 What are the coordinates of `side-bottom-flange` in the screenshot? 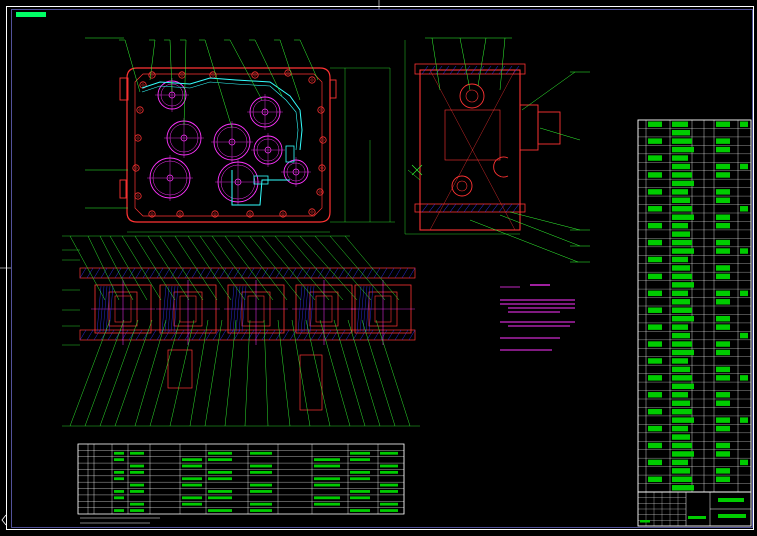 It's located at (470, 208).